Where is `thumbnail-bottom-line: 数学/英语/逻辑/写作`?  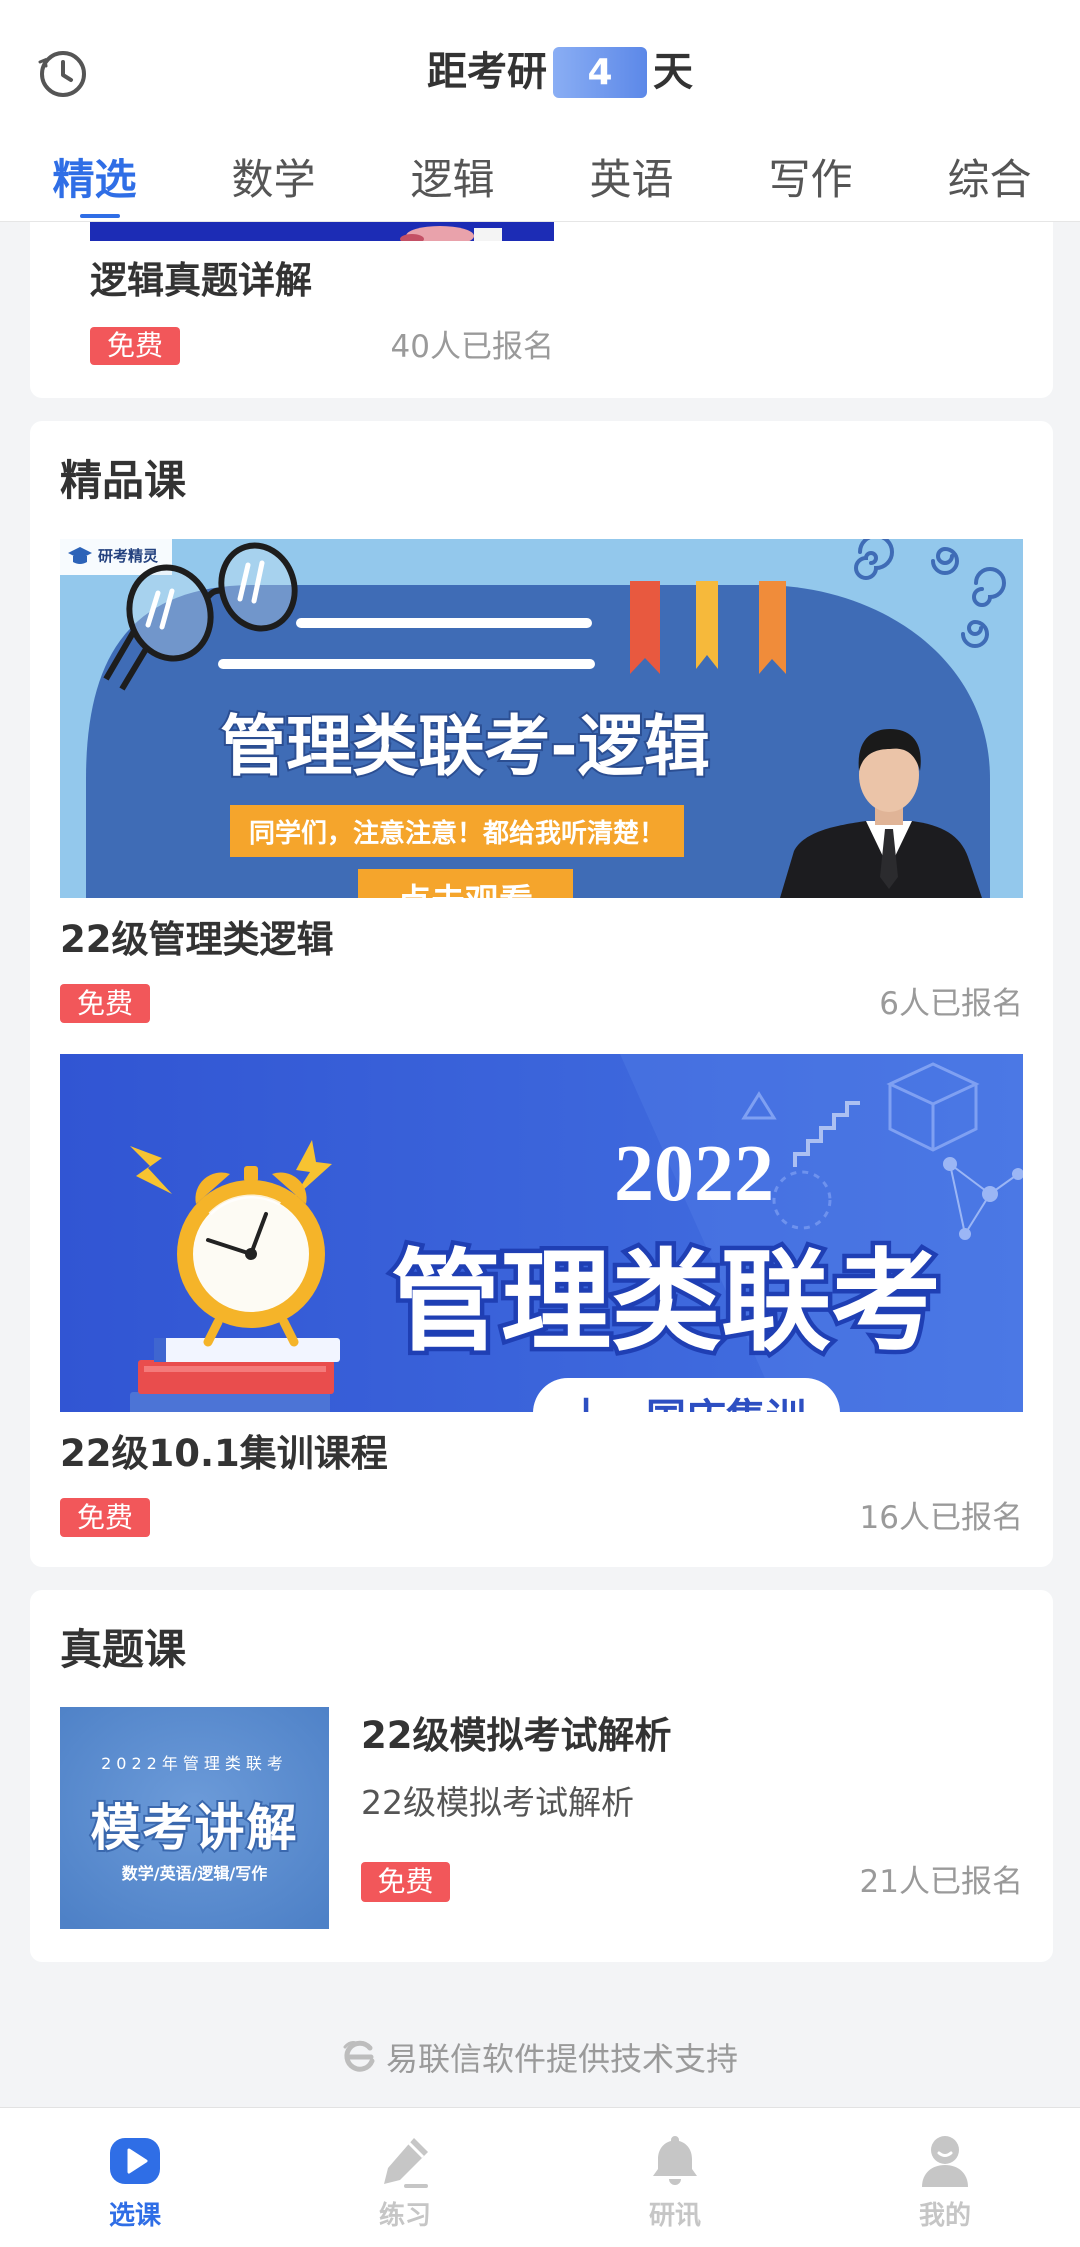 thumbnail-bottom-line: 数学/英语/逻辑/写作 is located at coordinates (195, 1873).